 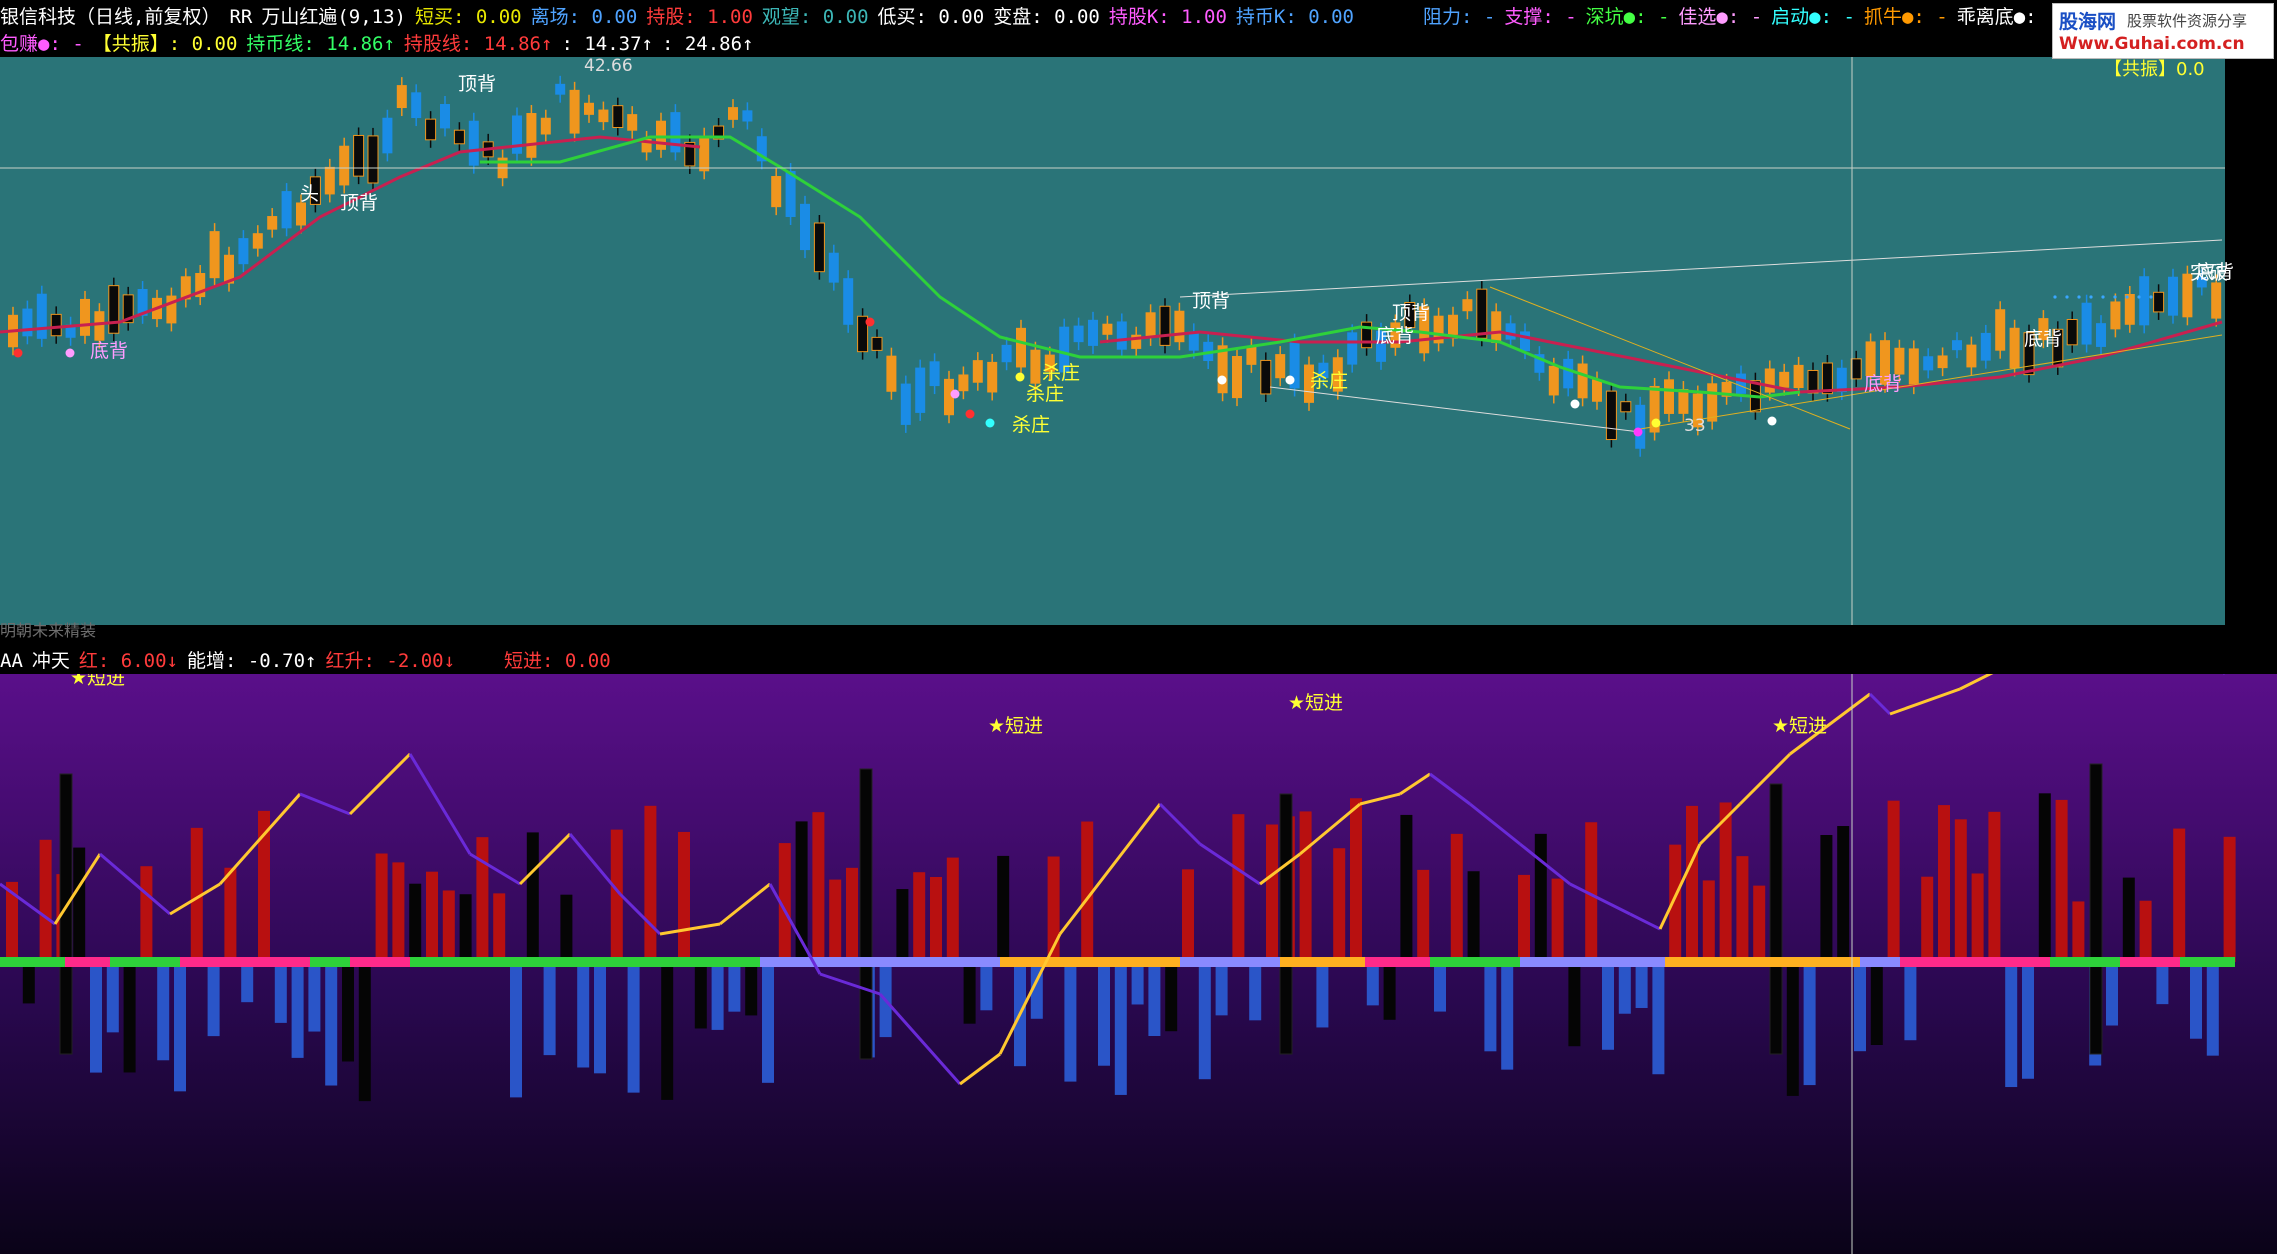 I want to click on annotation-label-6: 底背, so click(x=1395, y=336).